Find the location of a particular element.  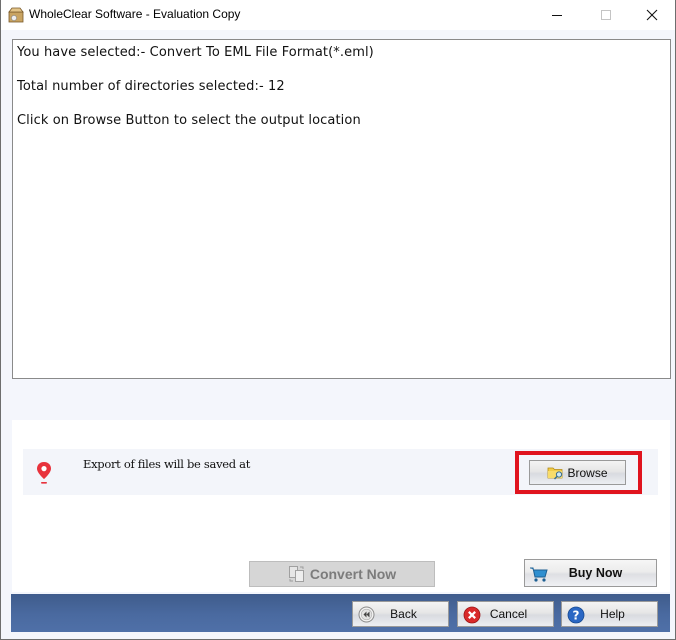

cancel-button: Cancel is located at coordinates (505, 614).